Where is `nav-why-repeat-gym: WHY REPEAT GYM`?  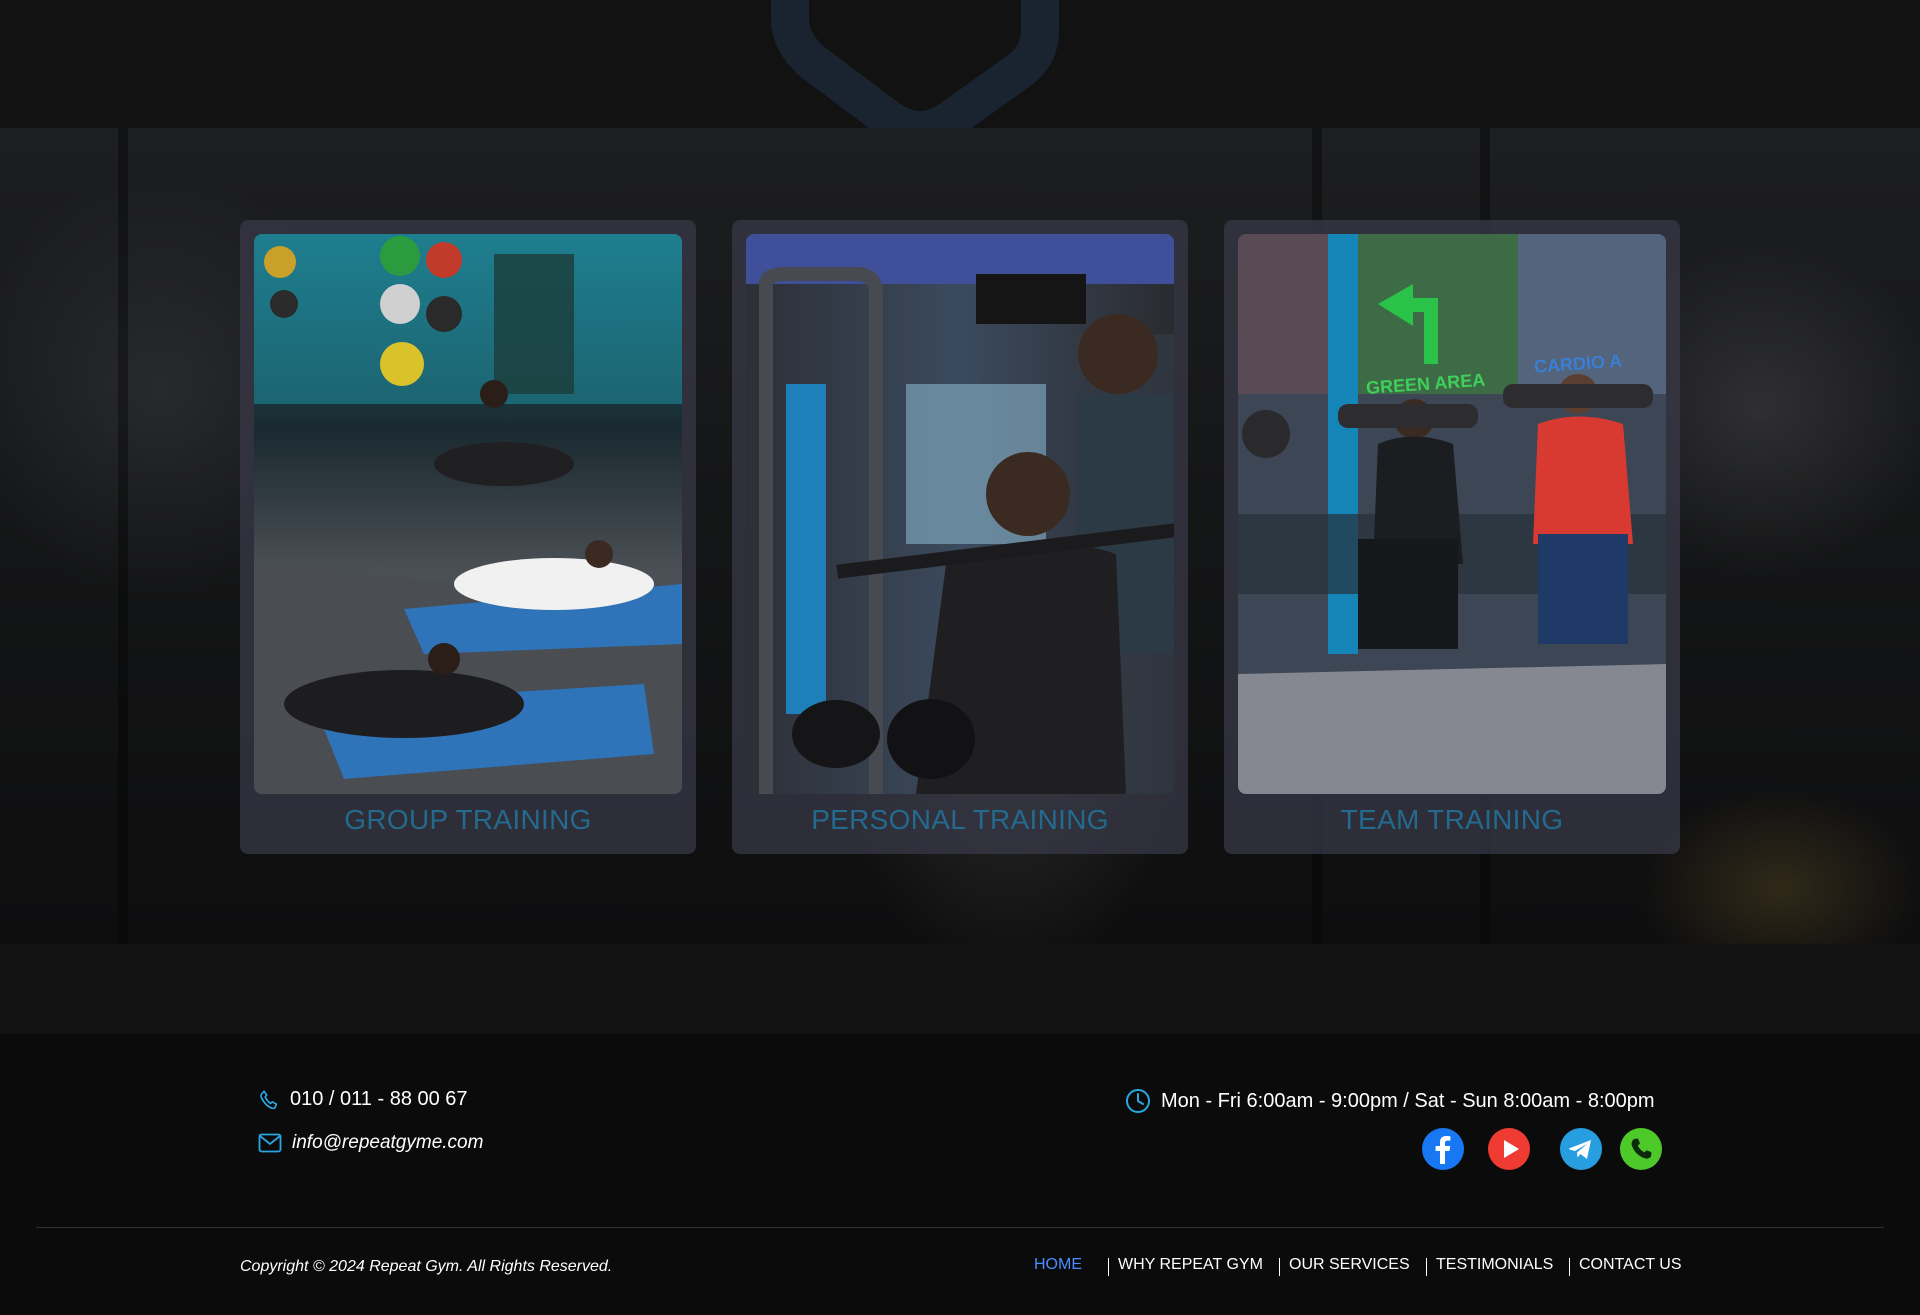 nav-why-repeat-gym: WHY REPEAT GYM is located at coordinates (1190, 1265).